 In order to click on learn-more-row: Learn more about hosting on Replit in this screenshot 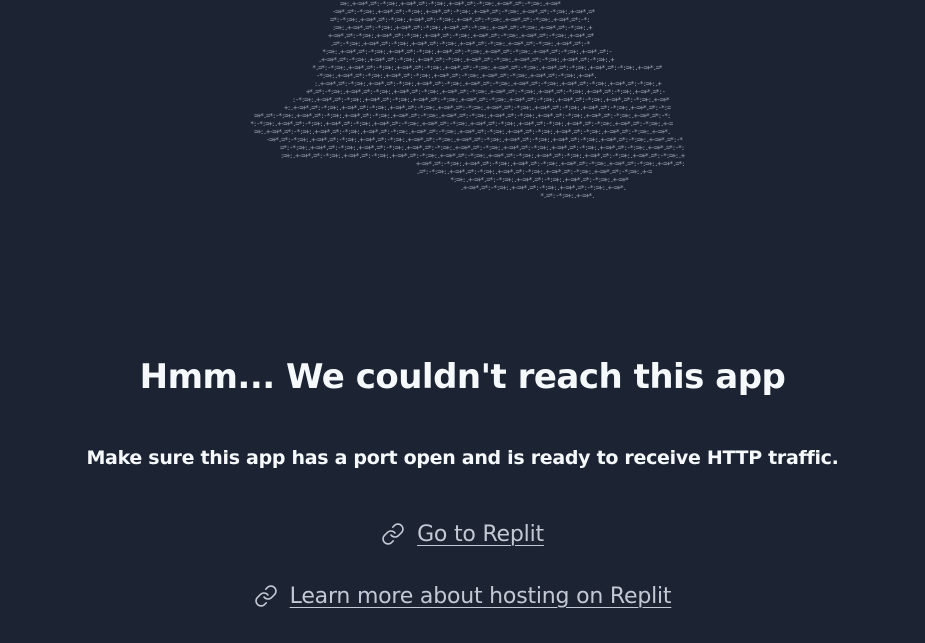, I will do `click(462, 596)`.